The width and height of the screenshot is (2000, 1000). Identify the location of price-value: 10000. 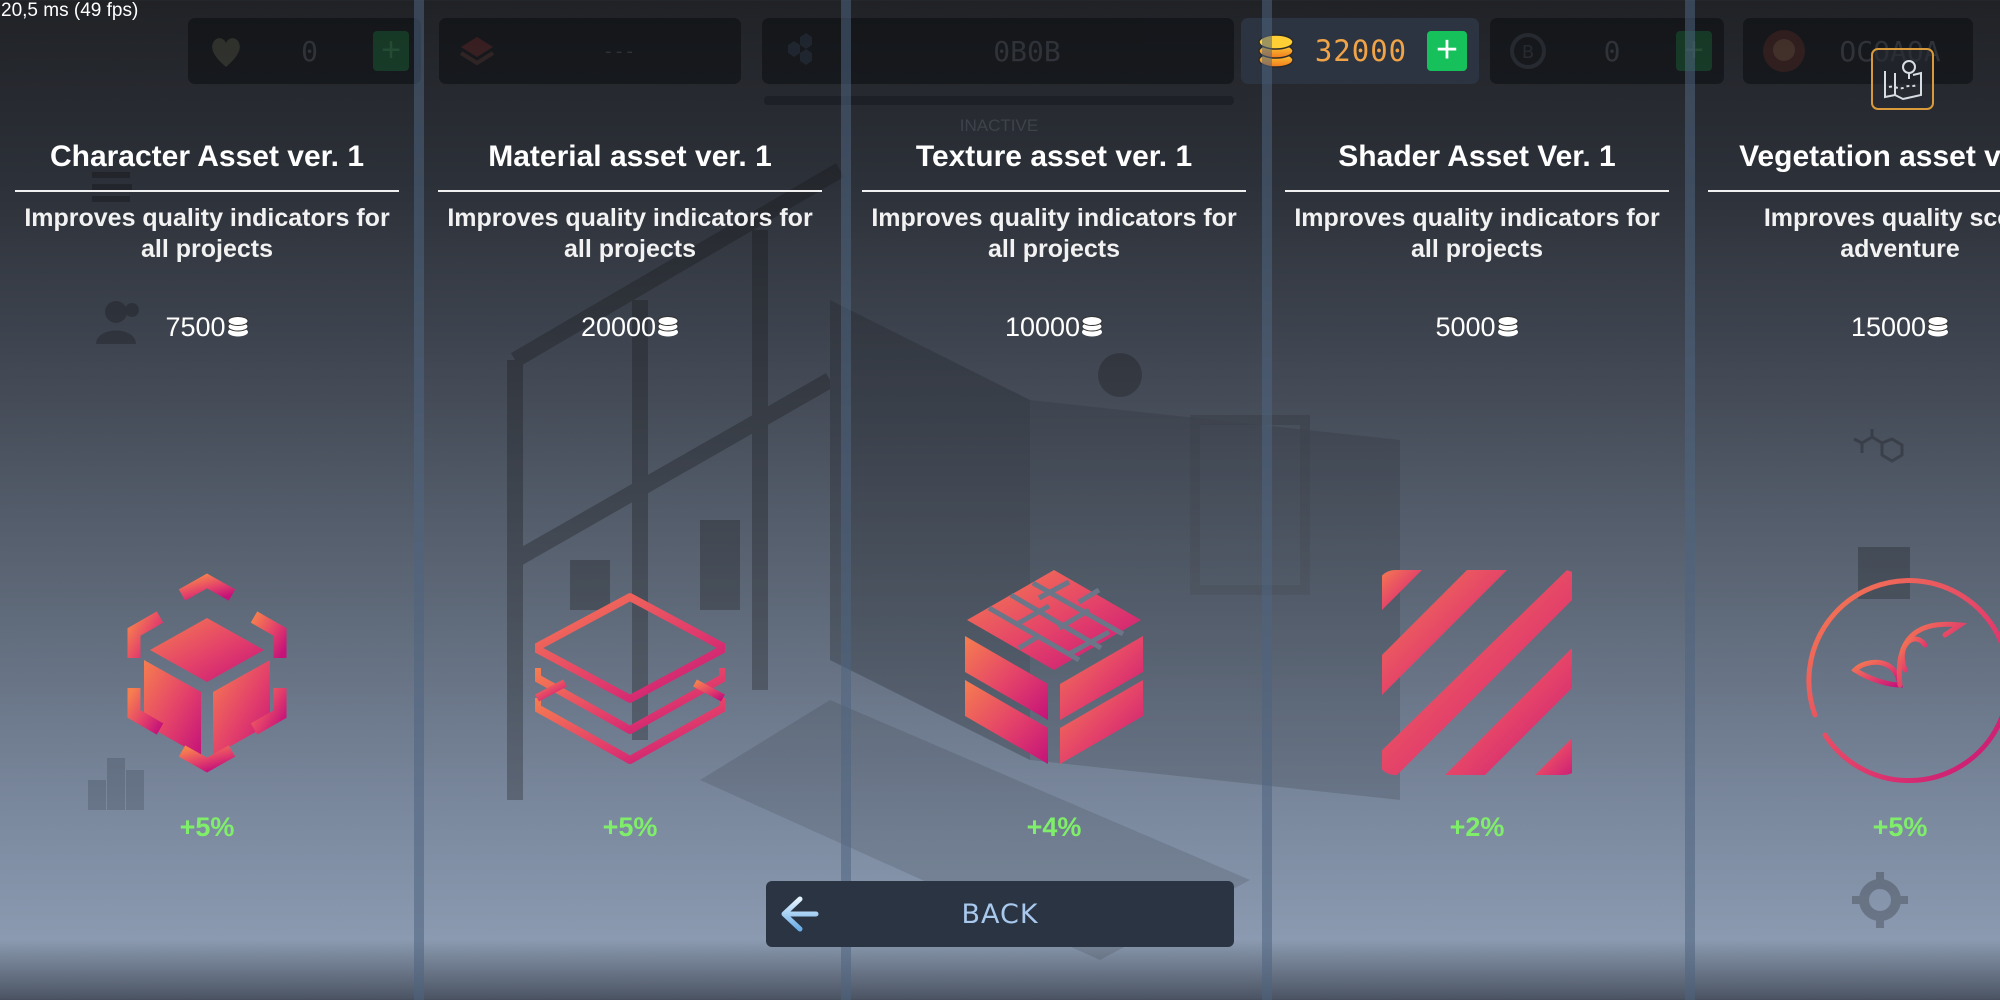
(1042, 327).